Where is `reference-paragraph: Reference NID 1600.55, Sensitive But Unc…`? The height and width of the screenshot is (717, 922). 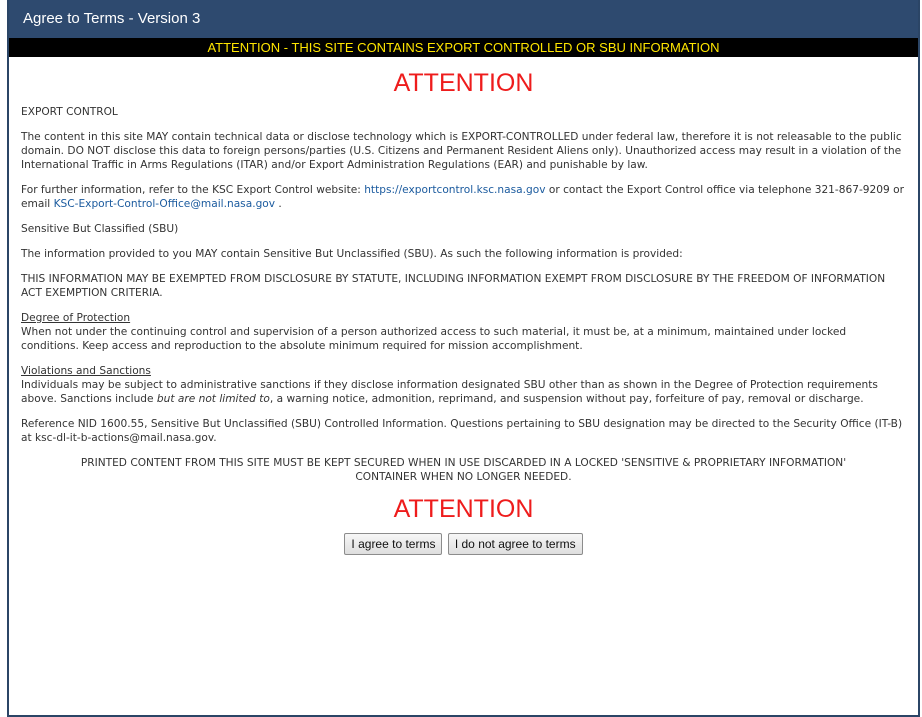
reference-paragraph: Reference NID 1600.55, Sensitive But Unc… is located at coordinates (462, 431).